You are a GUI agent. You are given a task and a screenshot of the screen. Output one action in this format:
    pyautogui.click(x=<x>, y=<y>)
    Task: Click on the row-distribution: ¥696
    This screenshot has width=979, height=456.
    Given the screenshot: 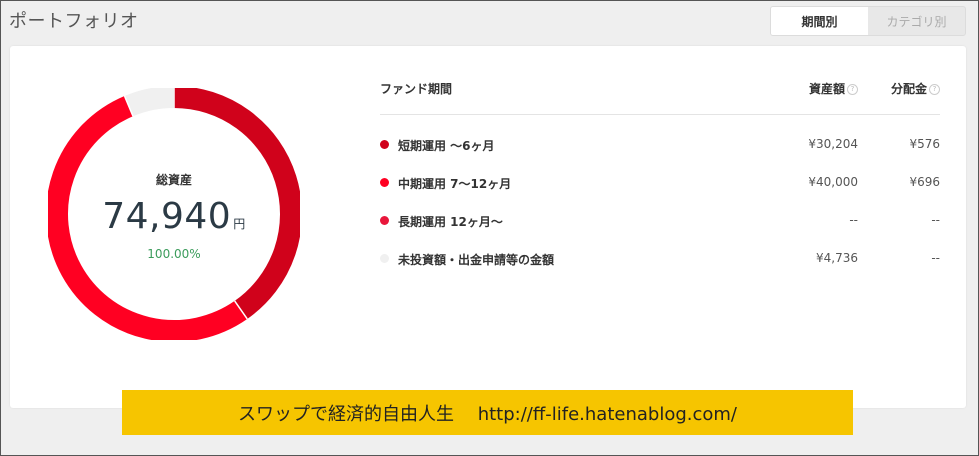 What is the action you would take?
    pyautogui.click(x=924, y=182)
    